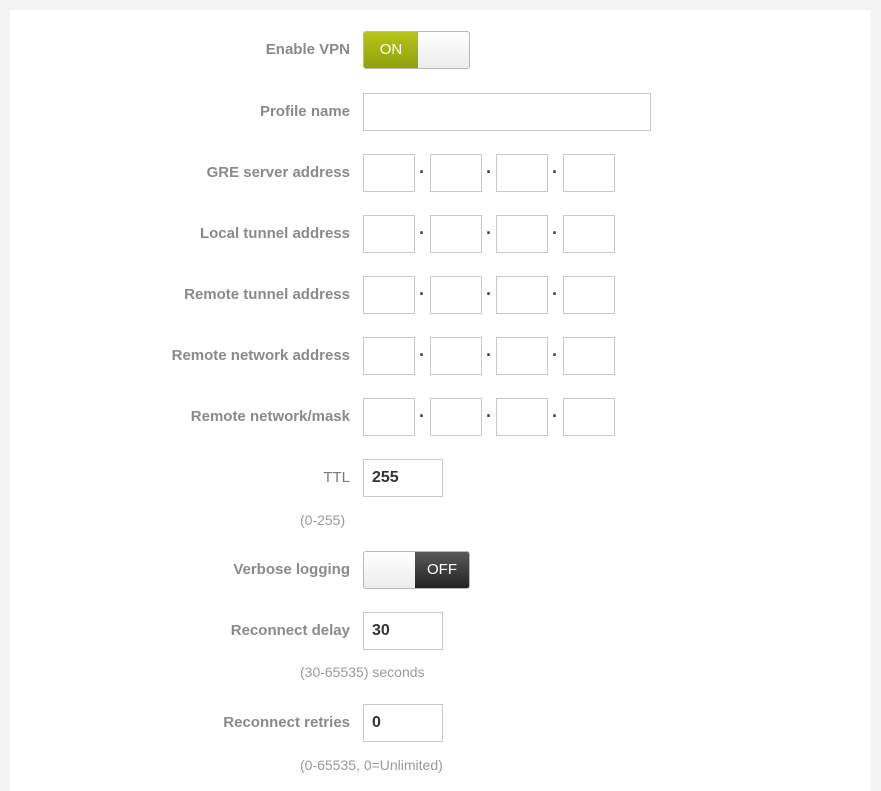 This screenshot has height=791, width=881. What do you see at coordinates (403, 631) in the screenshot?
I see `reconnect-delay-input` at bounding box center [403, 631].